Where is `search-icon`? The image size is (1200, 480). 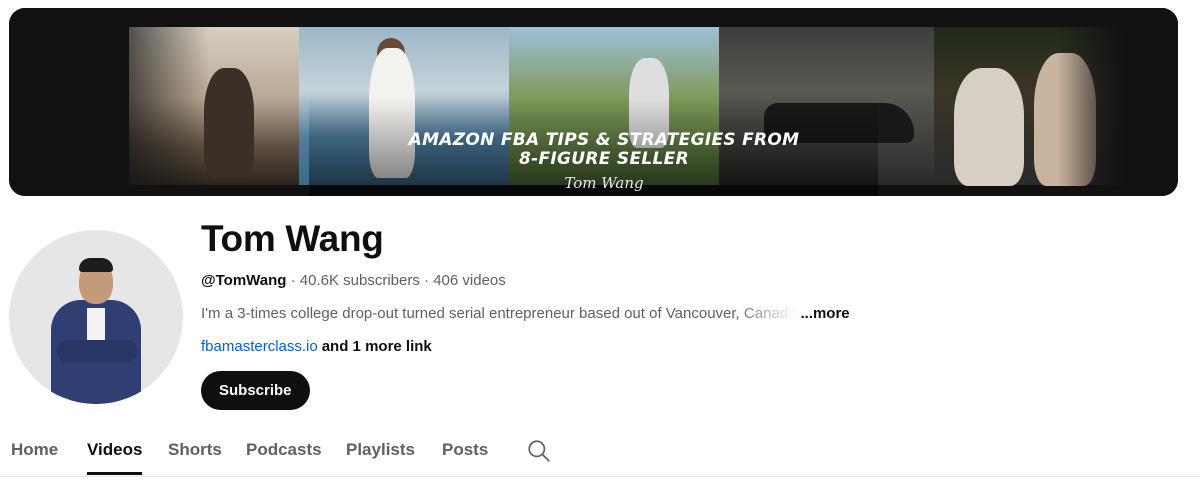 search-icon is located at coordinates (539, 451).